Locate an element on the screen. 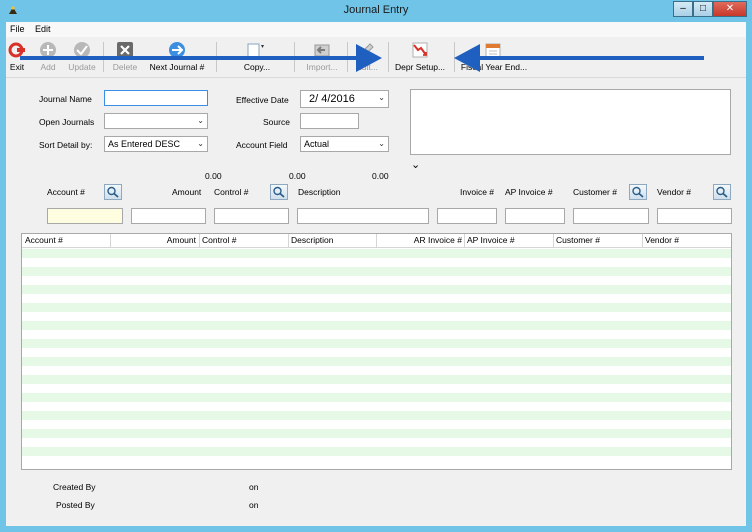  open-journals-label: Open Journals is located at coordinates (67, 122).